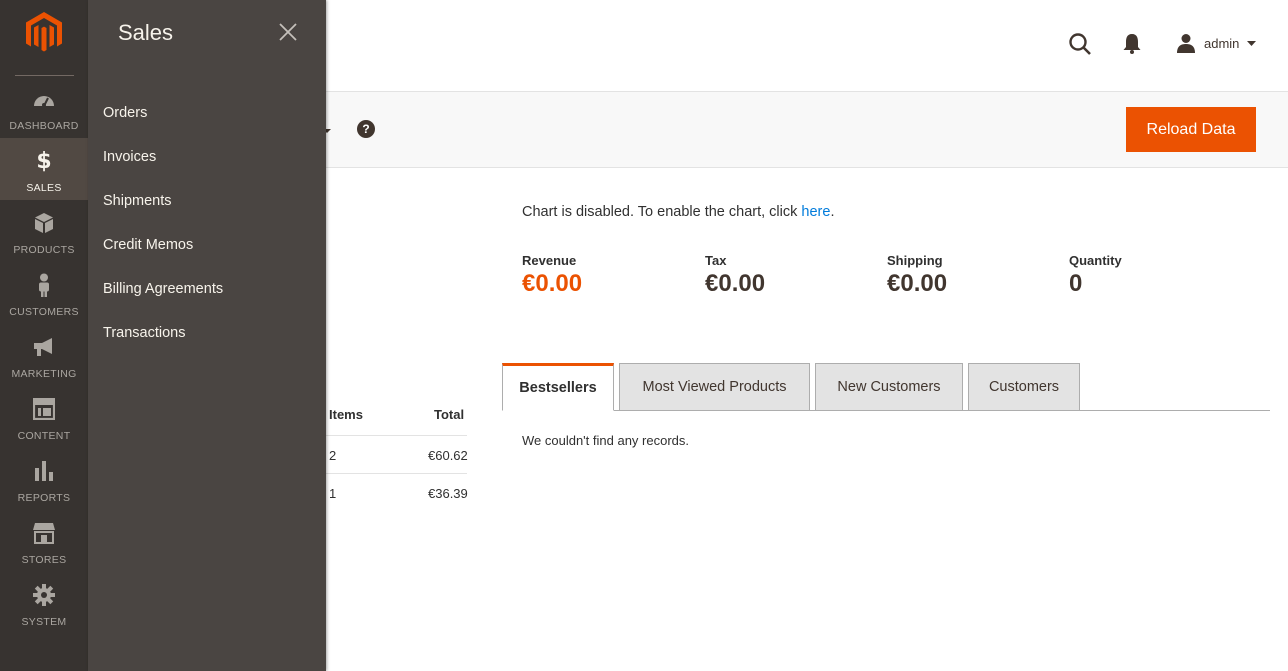  Describe the element at coordinates (333, 455) in the screenshot. I see `table-cell-items: 2` at that location.